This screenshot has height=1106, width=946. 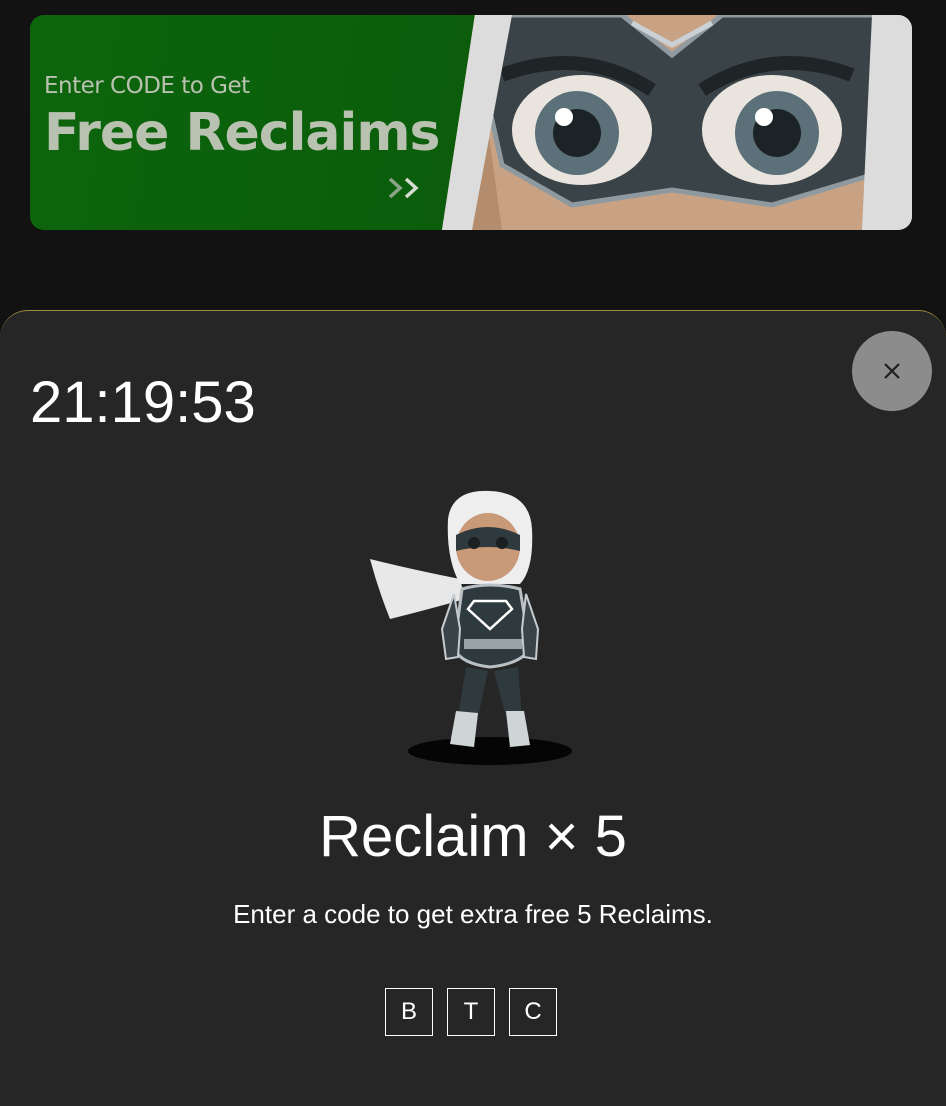 What do you see at coordinates (242, 133) in the screenshot?
I see `banner-title: Free Reclaims` at bounding box center [242, 133].